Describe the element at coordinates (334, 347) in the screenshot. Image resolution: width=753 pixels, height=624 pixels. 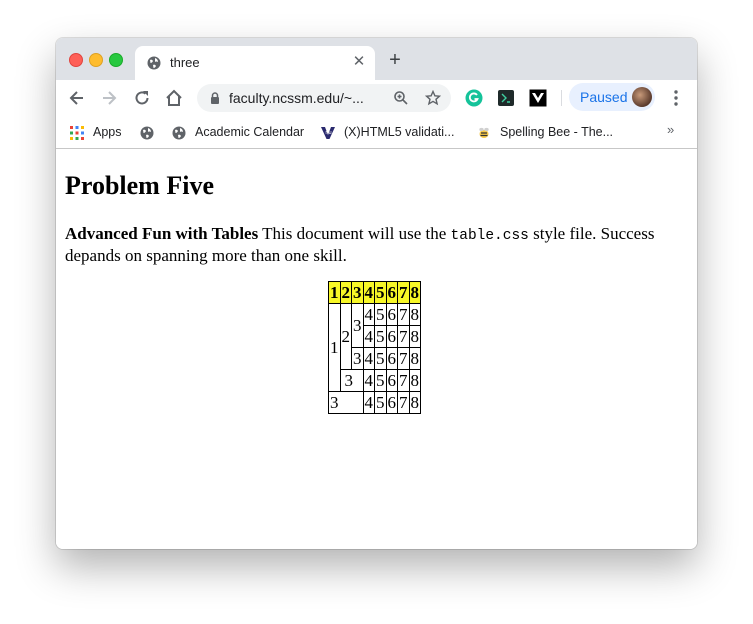
I see `table-cell: 1` at that location.